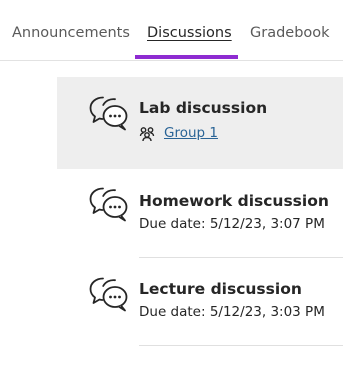 This screenshot has height=370, width=343. What do you see at coordinates (186, 57) in the screenshot?
I see `active-tab-indicator` at bounding box center [186, 57].